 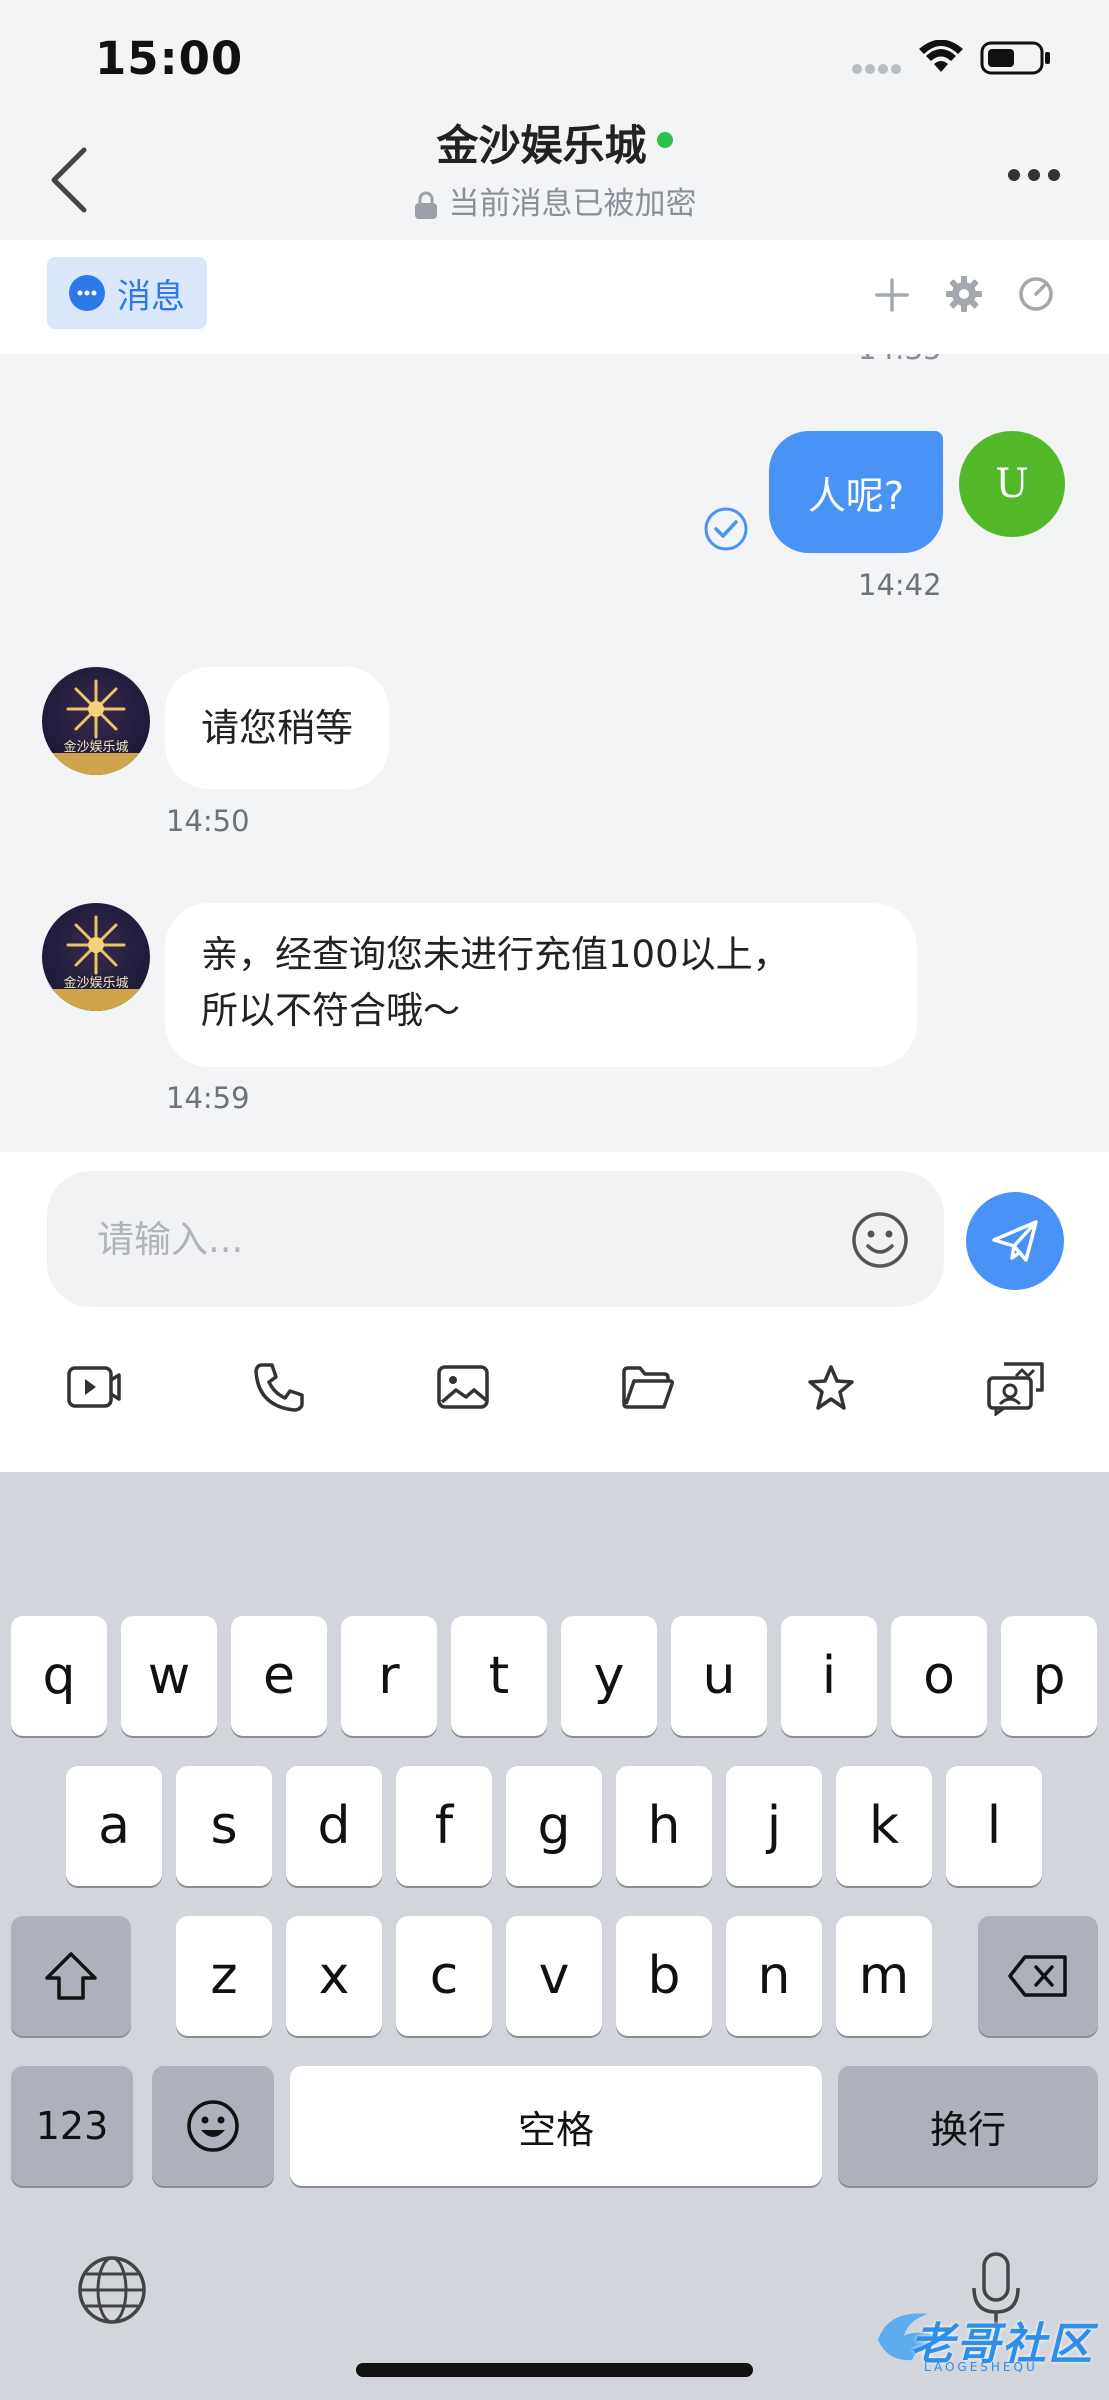 I want to click on key-k: k, so click(x=884, y=1826).